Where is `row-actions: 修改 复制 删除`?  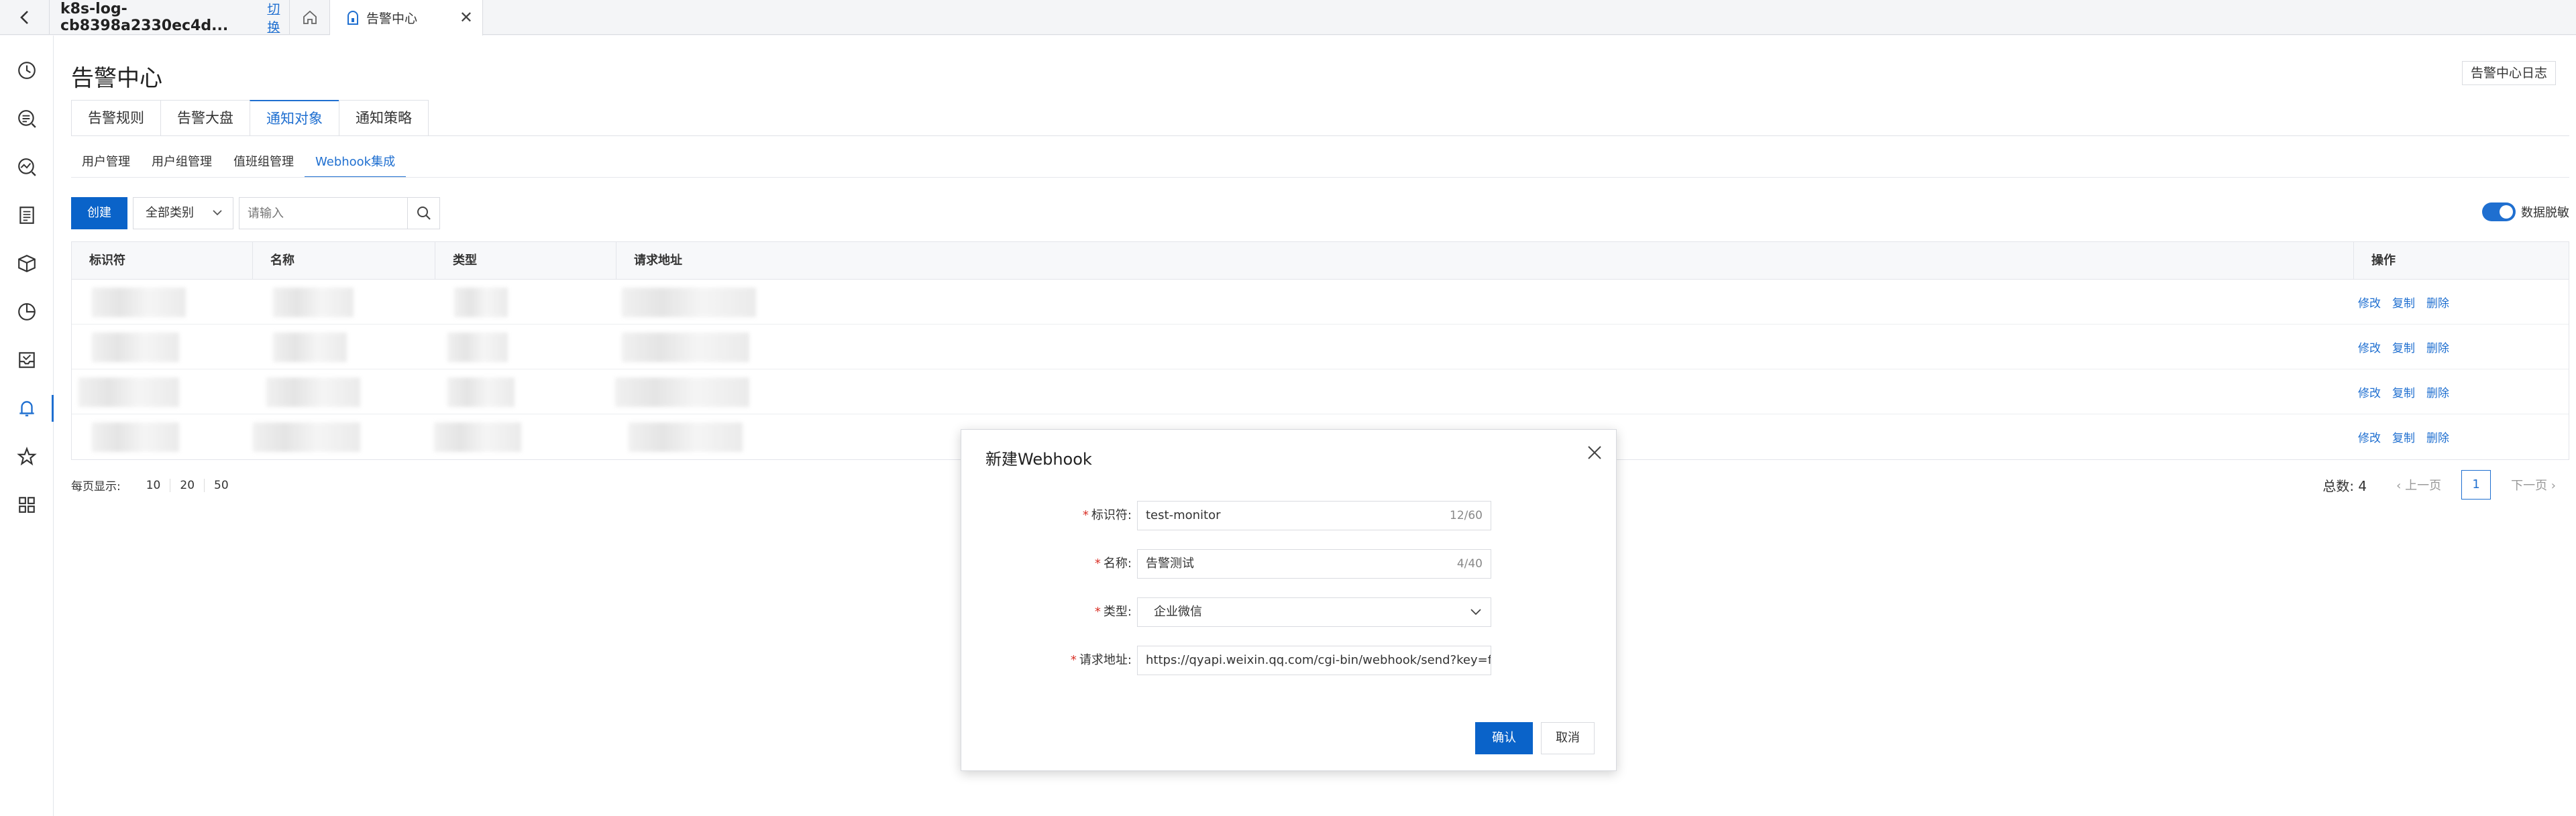
row-actions: 修改 复制 删除 is located at coordinates (2409, 436).